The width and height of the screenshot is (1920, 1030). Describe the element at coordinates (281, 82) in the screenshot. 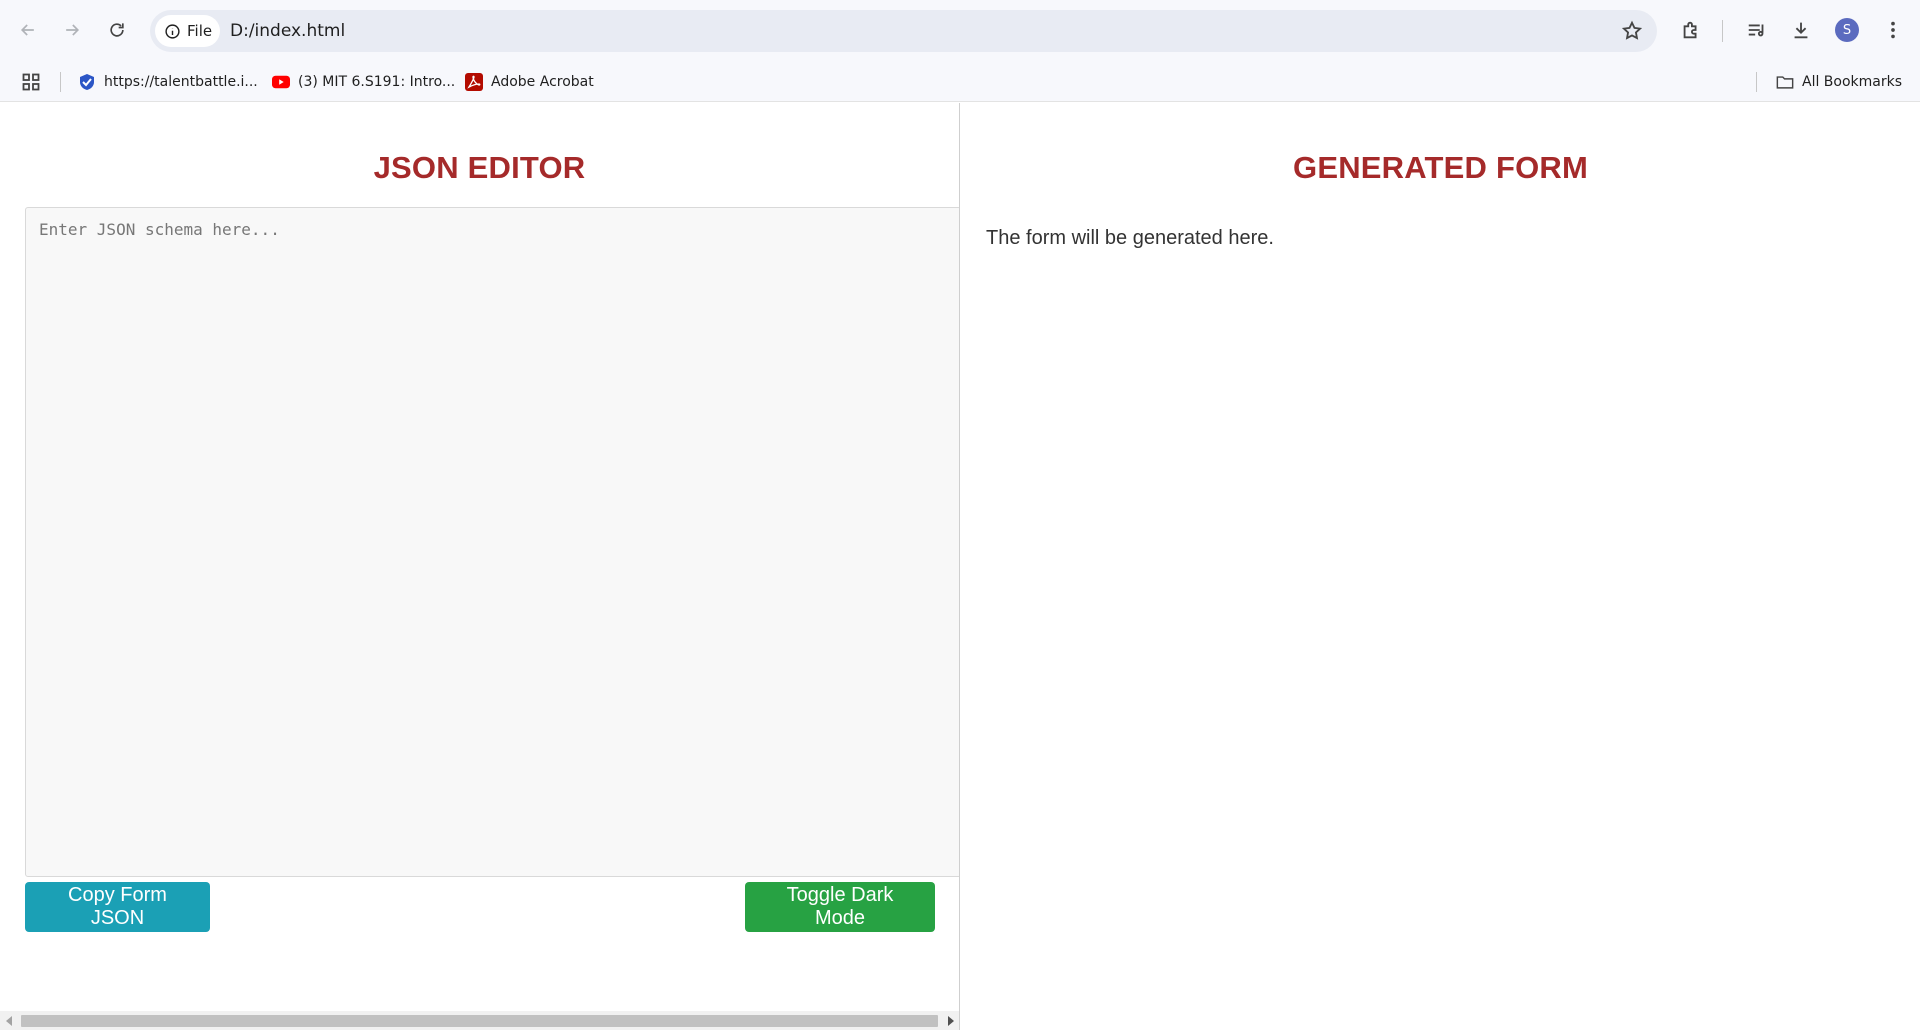

I see `youtube-favicon-icon` at that location.